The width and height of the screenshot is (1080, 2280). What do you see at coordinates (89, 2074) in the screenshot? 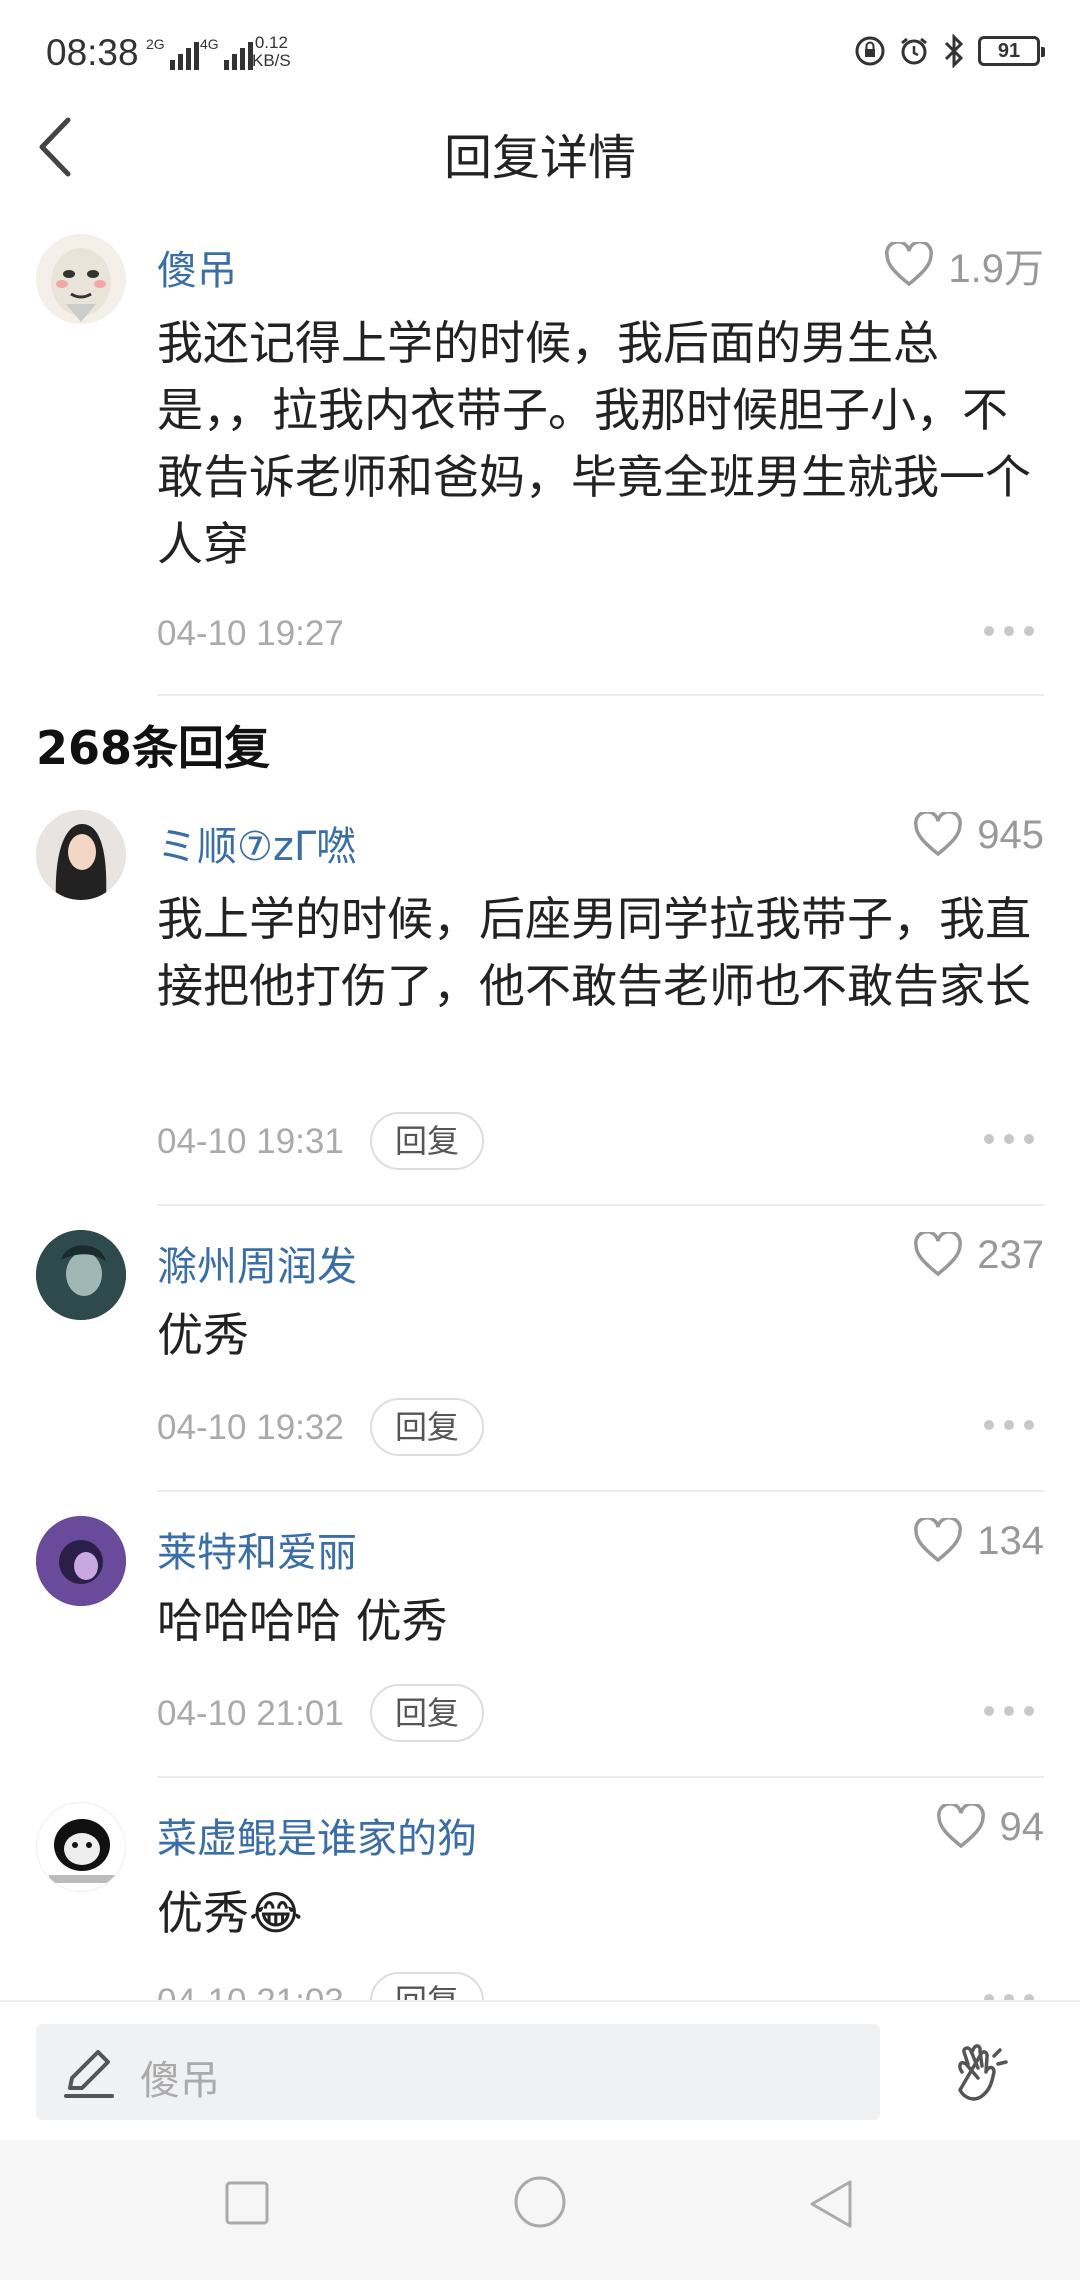
I see `pen-icon` at bounding box center [89, 2074].